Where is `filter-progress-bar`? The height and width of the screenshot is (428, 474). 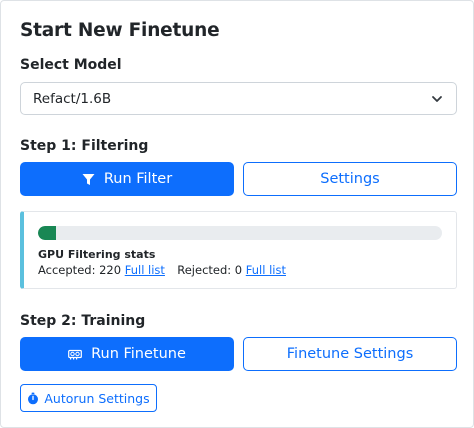 filter-progress-bar is located at coordinates (240, 233).